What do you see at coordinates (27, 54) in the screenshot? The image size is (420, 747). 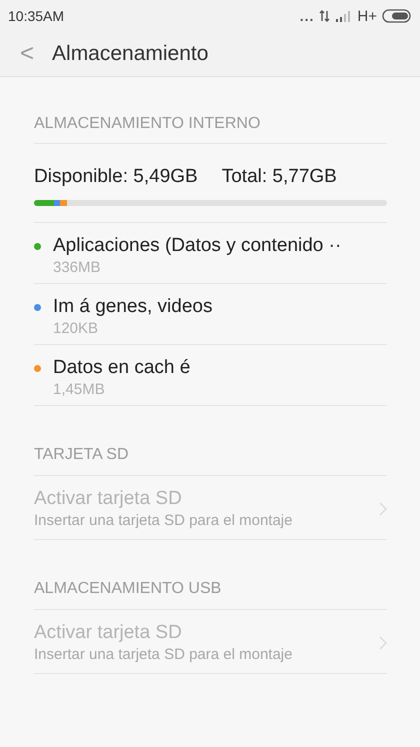 I see `back-button: <` at bounding box center [27, 54].